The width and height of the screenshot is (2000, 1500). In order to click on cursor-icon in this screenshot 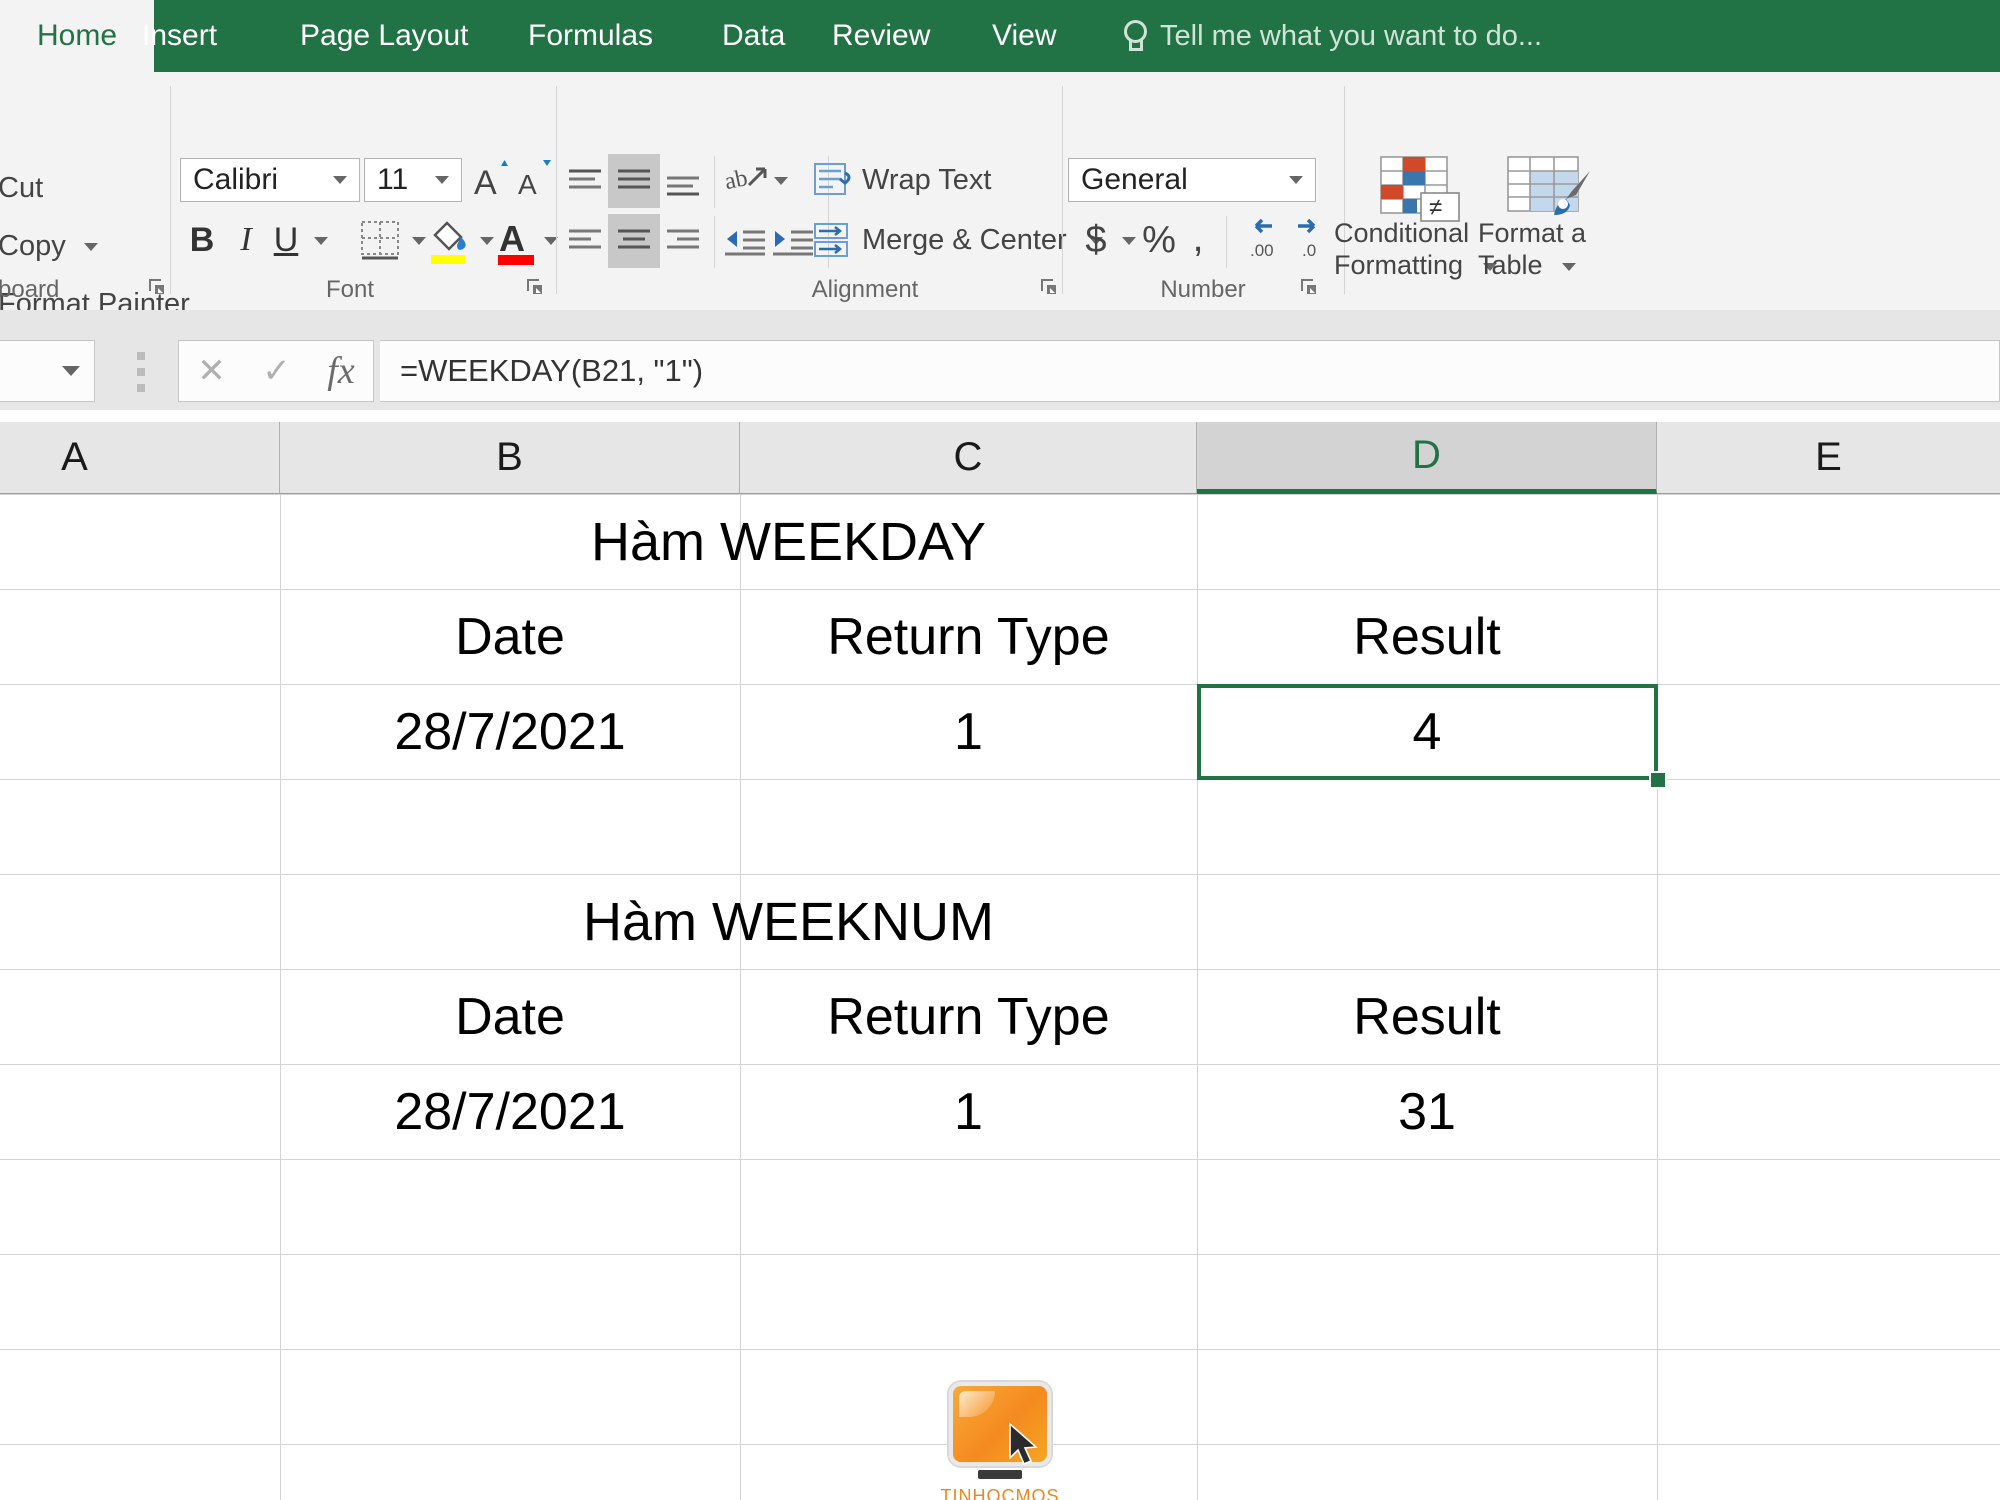, I will do `click(1023, 1444)`.